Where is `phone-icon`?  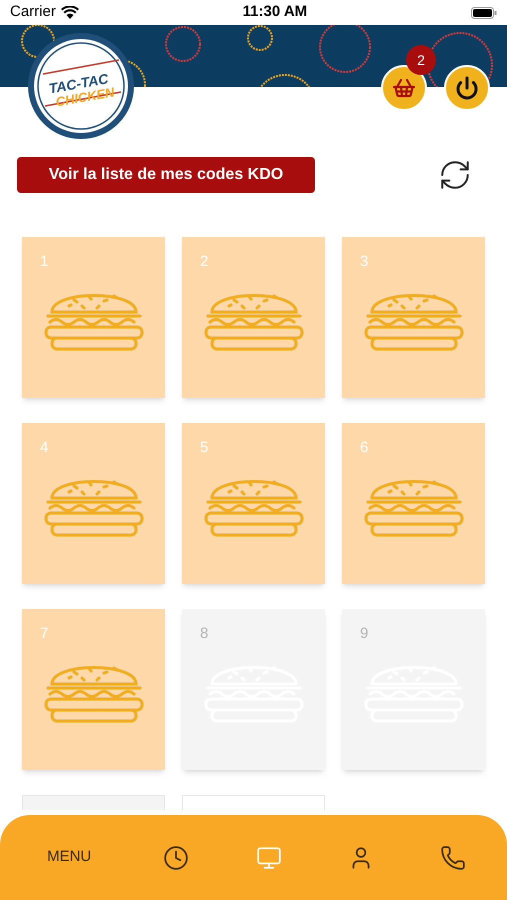 phone-icon is located at coordinates (453, 857).